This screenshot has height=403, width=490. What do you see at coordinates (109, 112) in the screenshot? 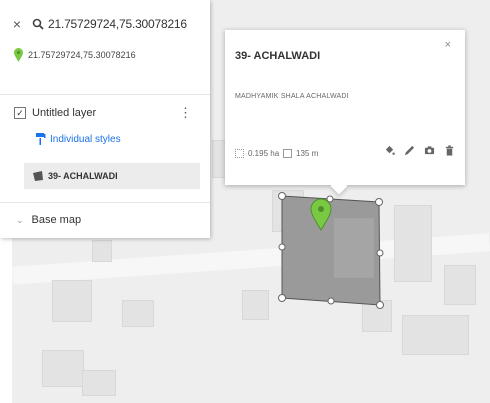
I see `layer-header: ✓ Untitled layer ⋮` at bounding box center [109, 112].